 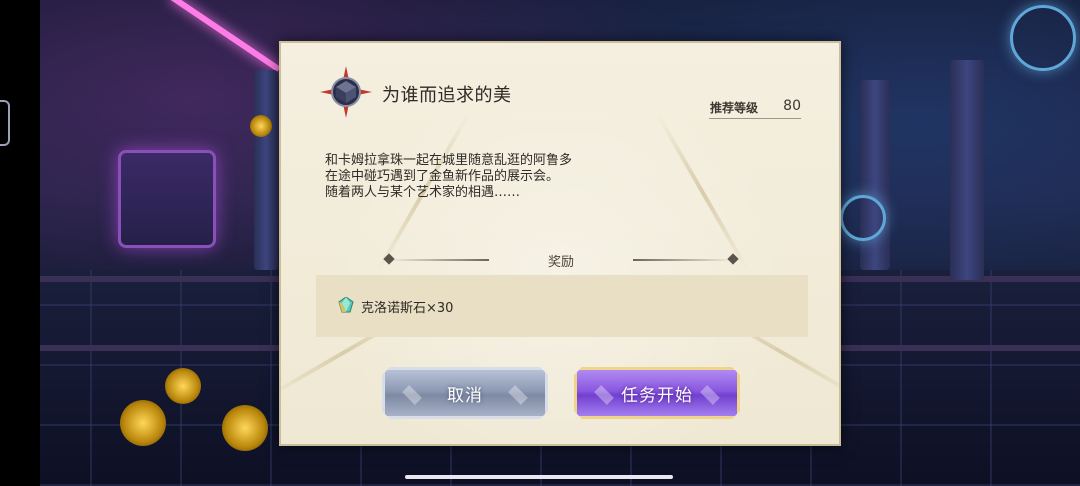 What do you see at coordinates (449, 160) in the screenshot?
I see `description-line: 和卡姆拉拿珠一起在城里随意乱逛的阿鲁多` at bounding box center [449, 160].